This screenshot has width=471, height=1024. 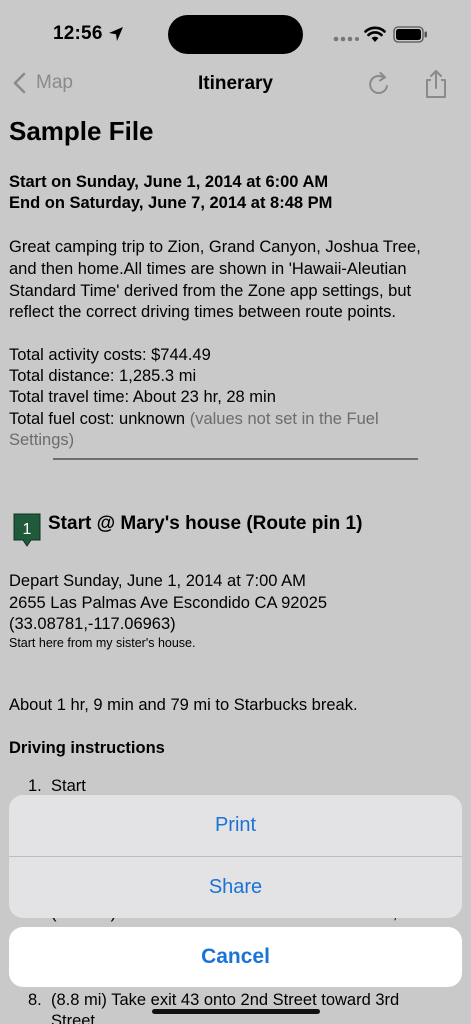 I want to click on location-arrow-icon, so click(x=116, y=34).